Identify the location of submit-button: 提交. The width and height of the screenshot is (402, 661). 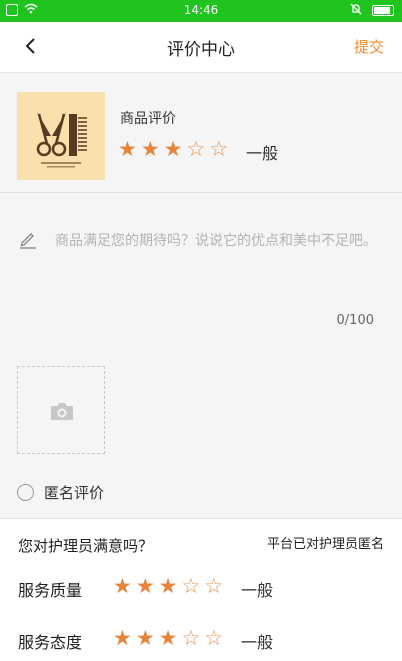
(369, 46).